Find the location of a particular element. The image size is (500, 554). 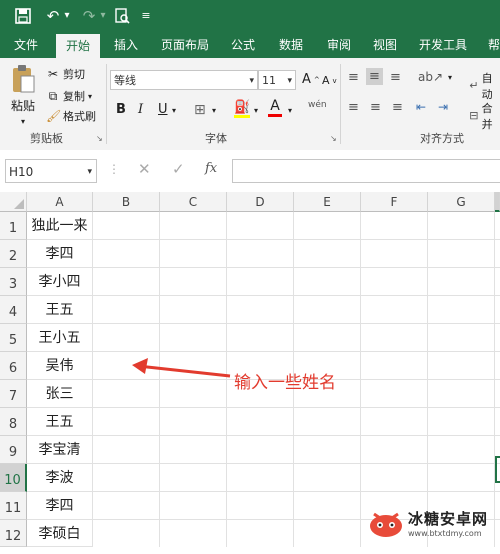

copy-dropdown-icon: ▾ is located at coordinates (90, 96).